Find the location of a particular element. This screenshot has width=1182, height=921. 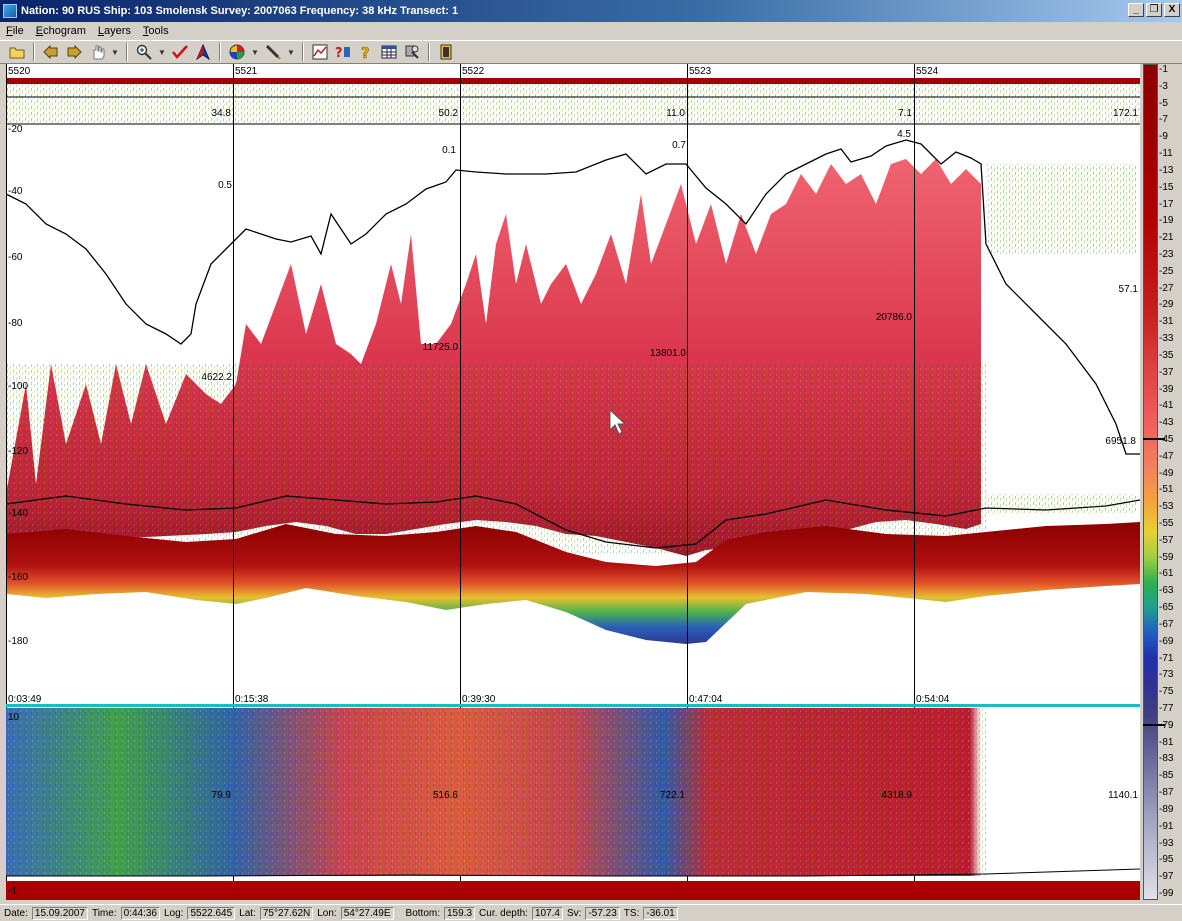

date-value: 15.09.2007 is located at coordinates (59, 913).